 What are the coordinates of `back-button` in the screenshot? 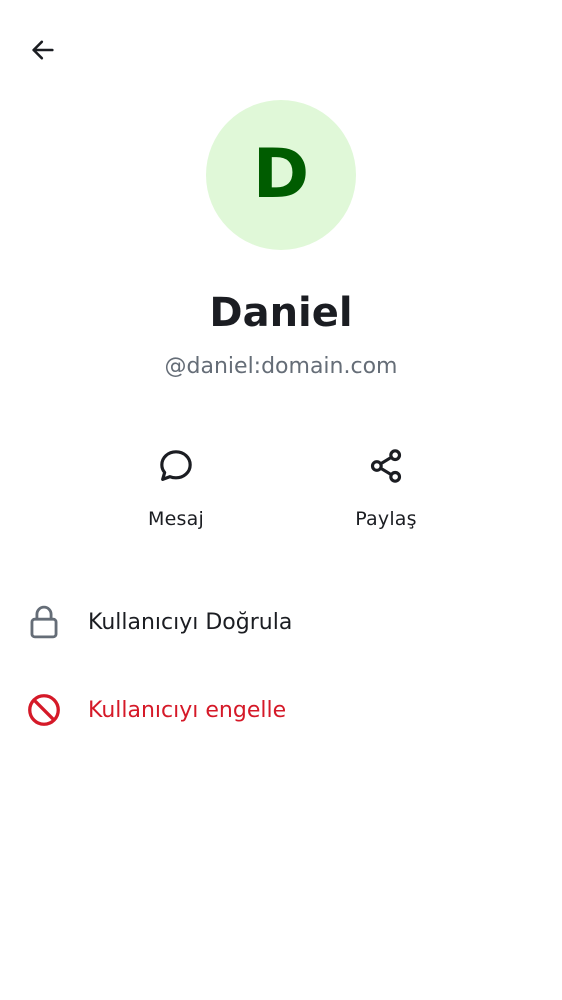 It's located at (43, 50).